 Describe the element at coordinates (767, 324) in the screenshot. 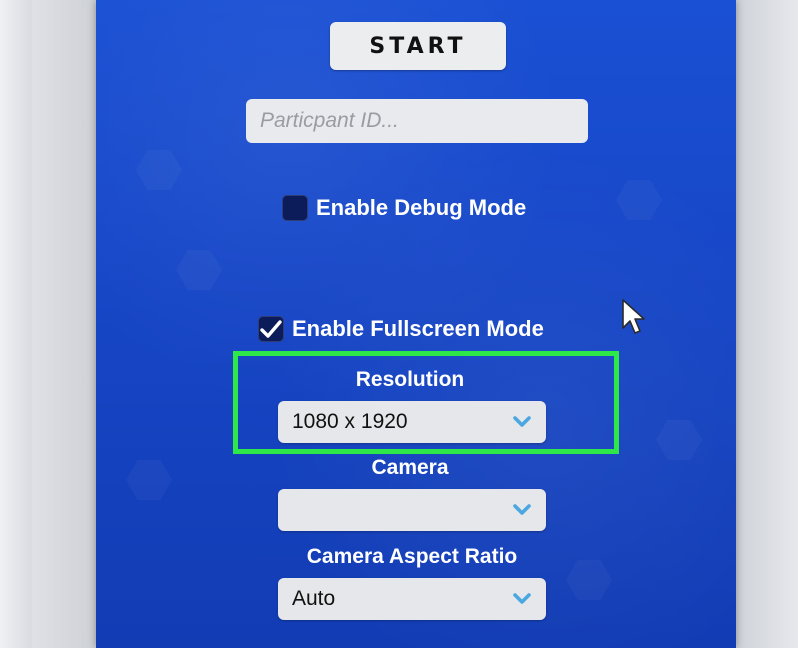

I see `monitor-bezel-right` at that location.